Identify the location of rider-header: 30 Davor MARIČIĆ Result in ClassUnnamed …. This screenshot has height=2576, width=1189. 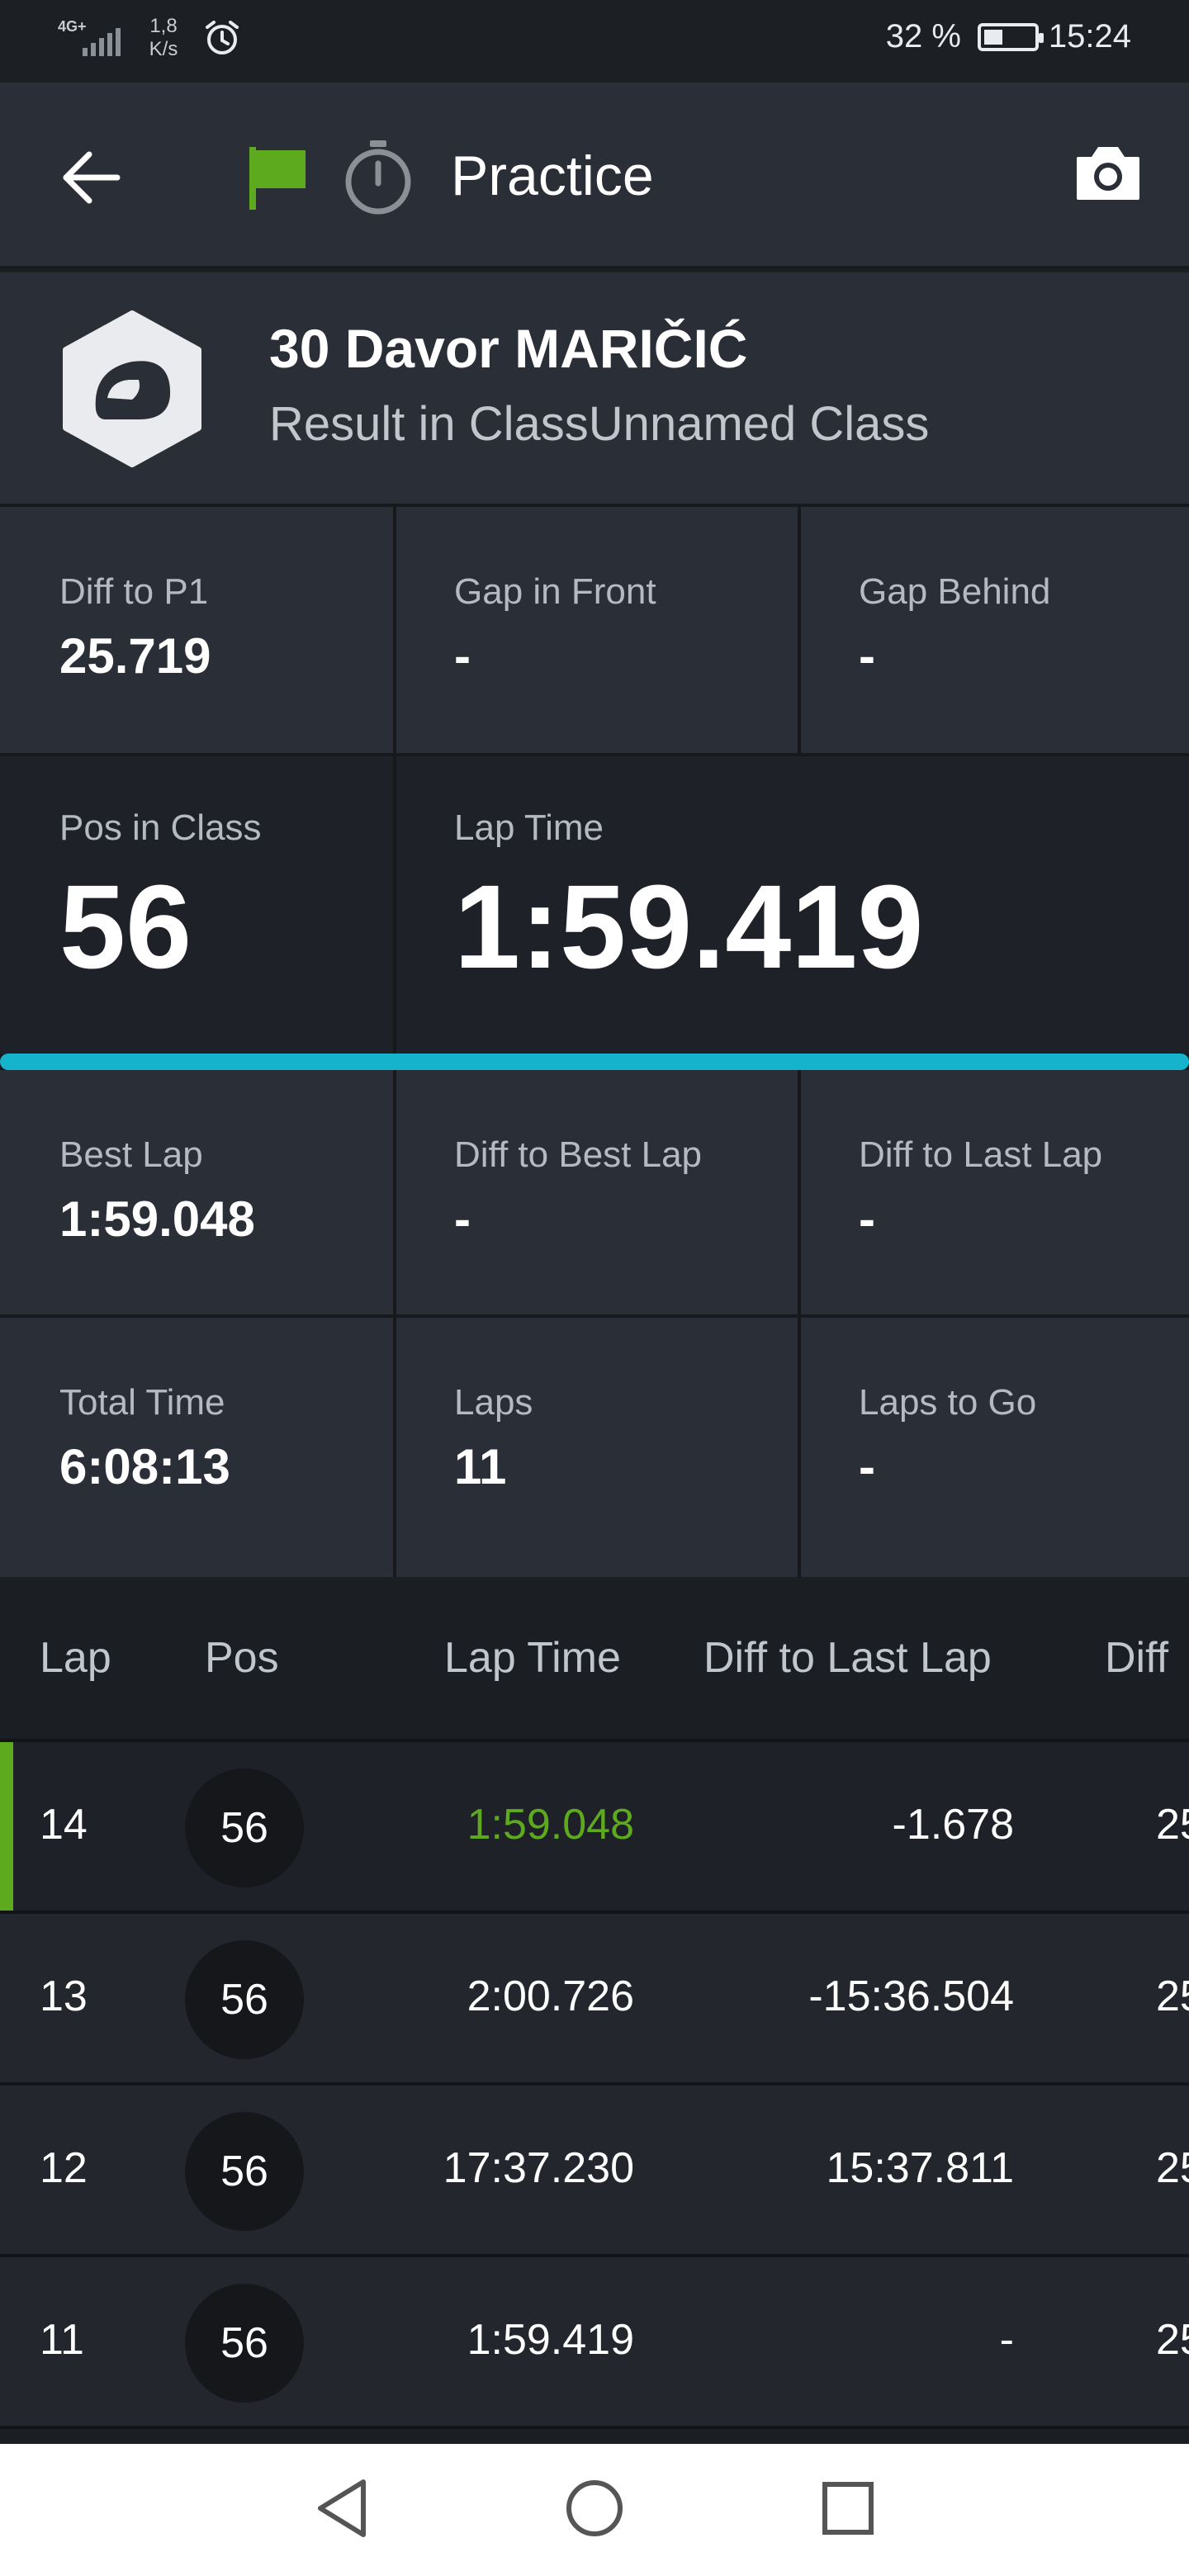
(594, 389).